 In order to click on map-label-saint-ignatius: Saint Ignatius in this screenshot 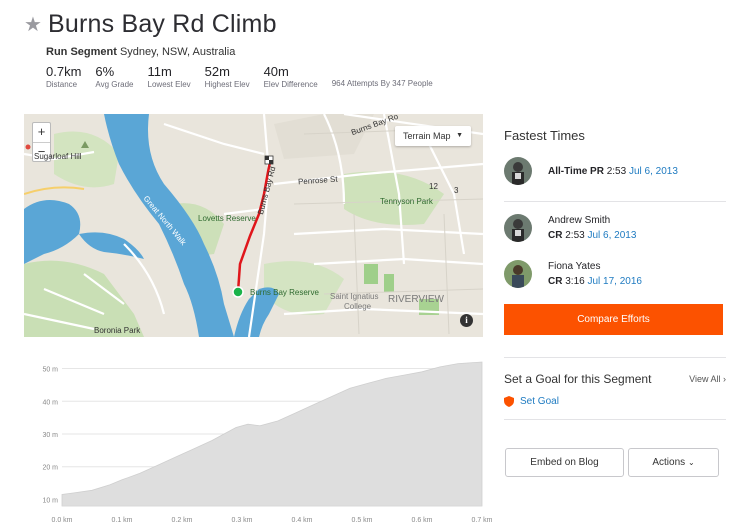, I will do `click(354, 296)`.